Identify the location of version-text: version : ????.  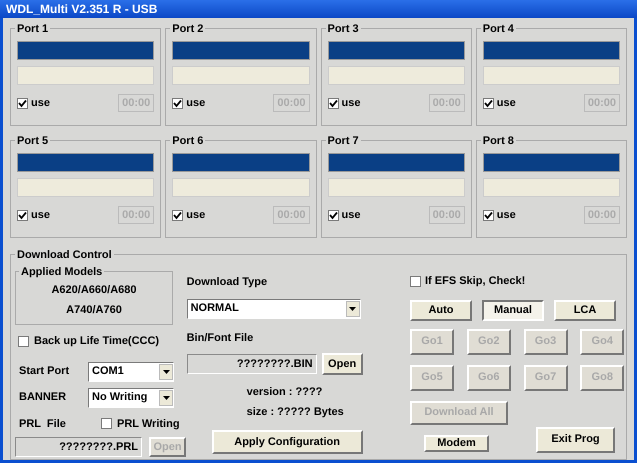
(285, 392).